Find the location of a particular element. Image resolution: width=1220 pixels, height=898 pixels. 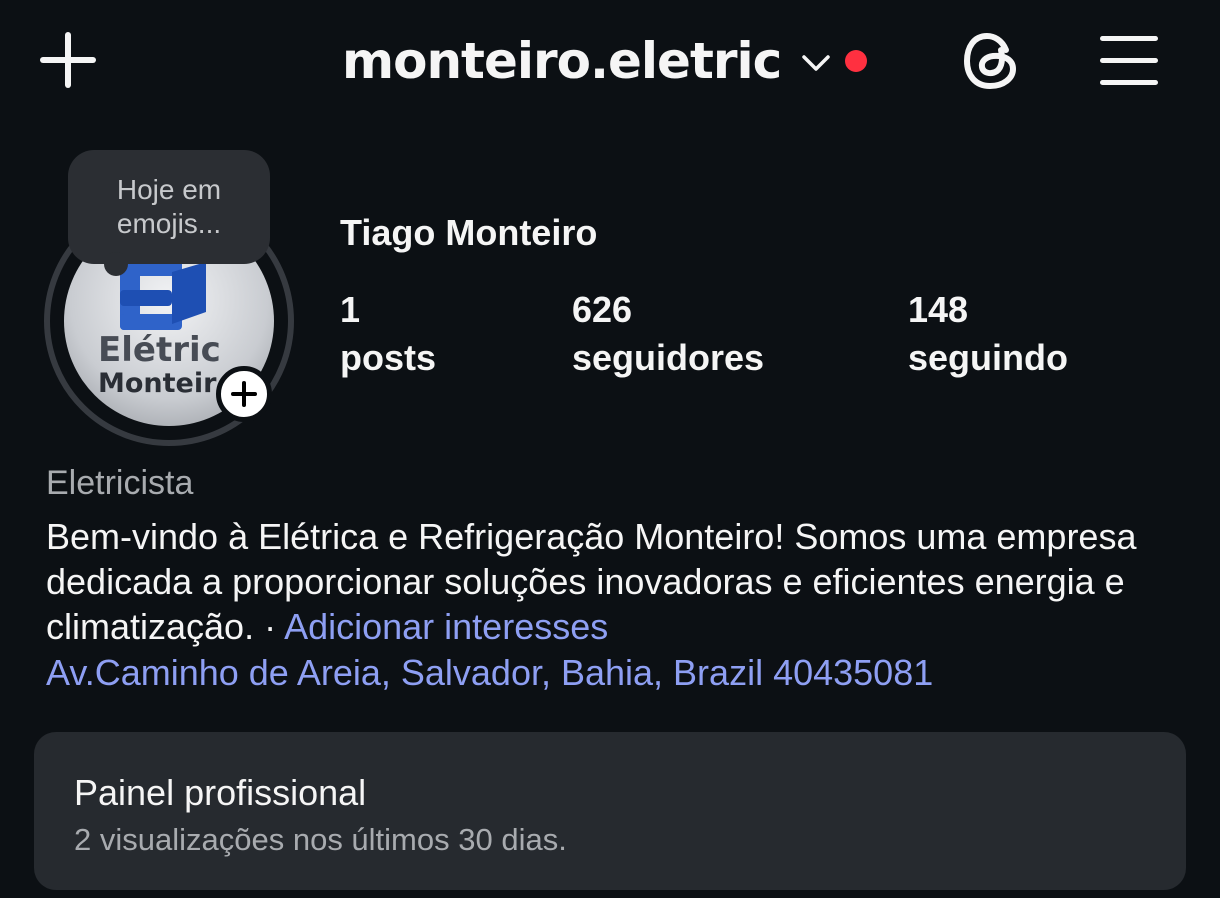

plus-icon is located at coordinates (68, 60).